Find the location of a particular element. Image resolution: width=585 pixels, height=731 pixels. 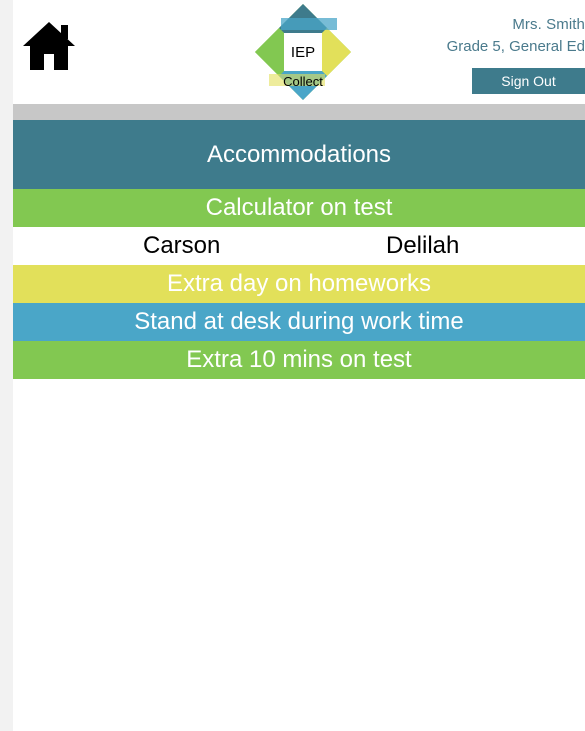

user-name: Mrs. Smith is located at coordinates (548, 24).